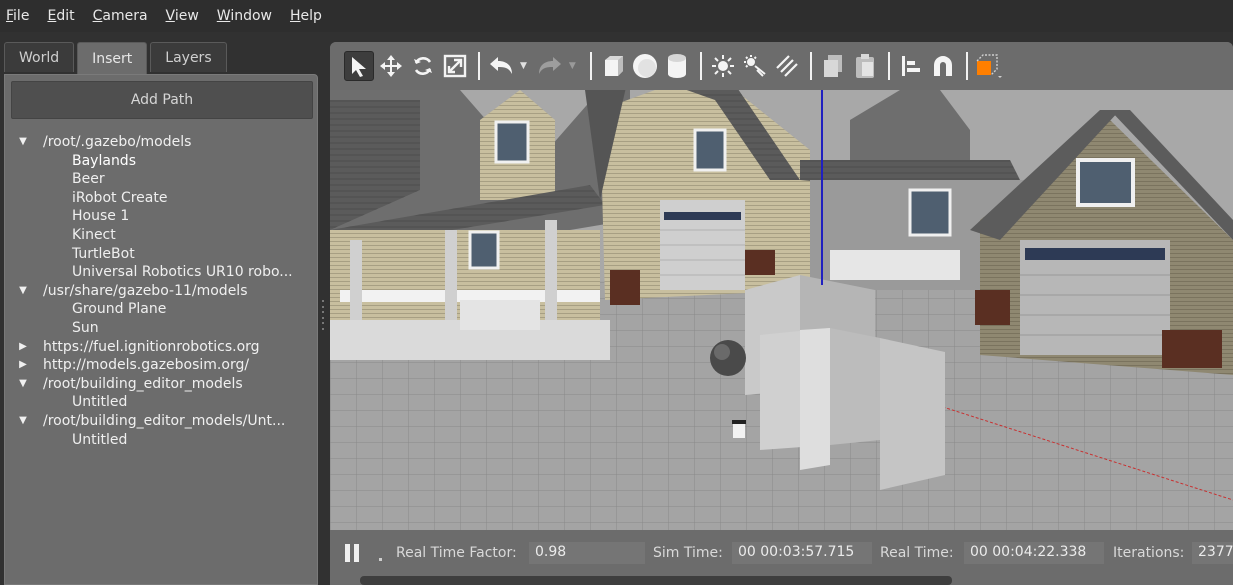  What do you see at coordinates (802, 553) in the screenshot?
I see `sim-time-value: 00 00:03:57.715` at bounding box center [802, 553].